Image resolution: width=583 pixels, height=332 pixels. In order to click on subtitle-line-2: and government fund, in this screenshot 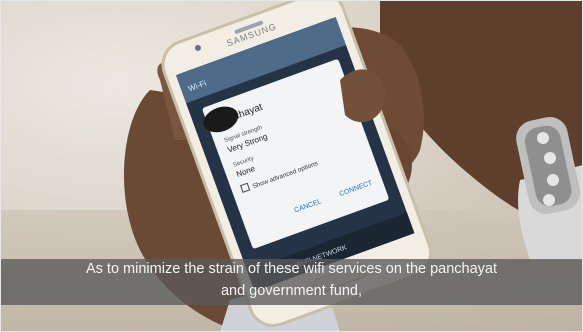, I will do `click(291, 291)`.